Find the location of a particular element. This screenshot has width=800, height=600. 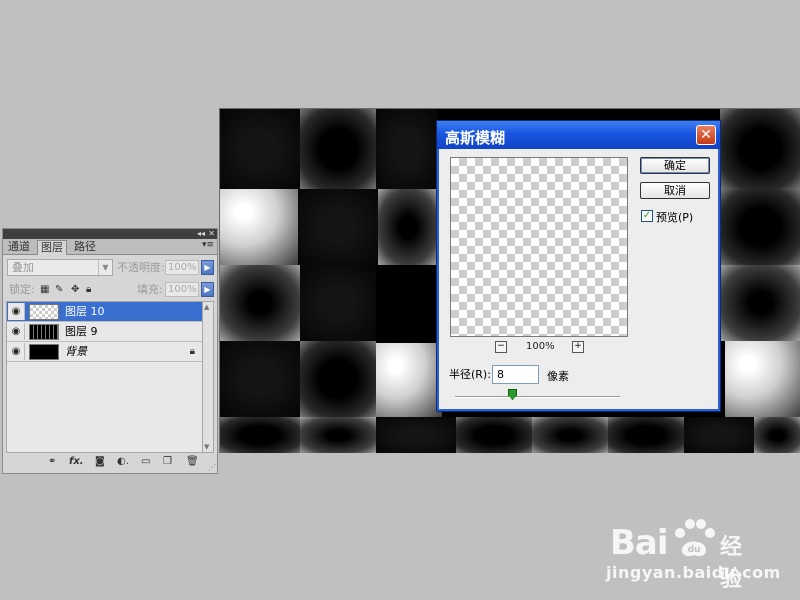

close-button: ✕ is located at coordinates (706, 135).